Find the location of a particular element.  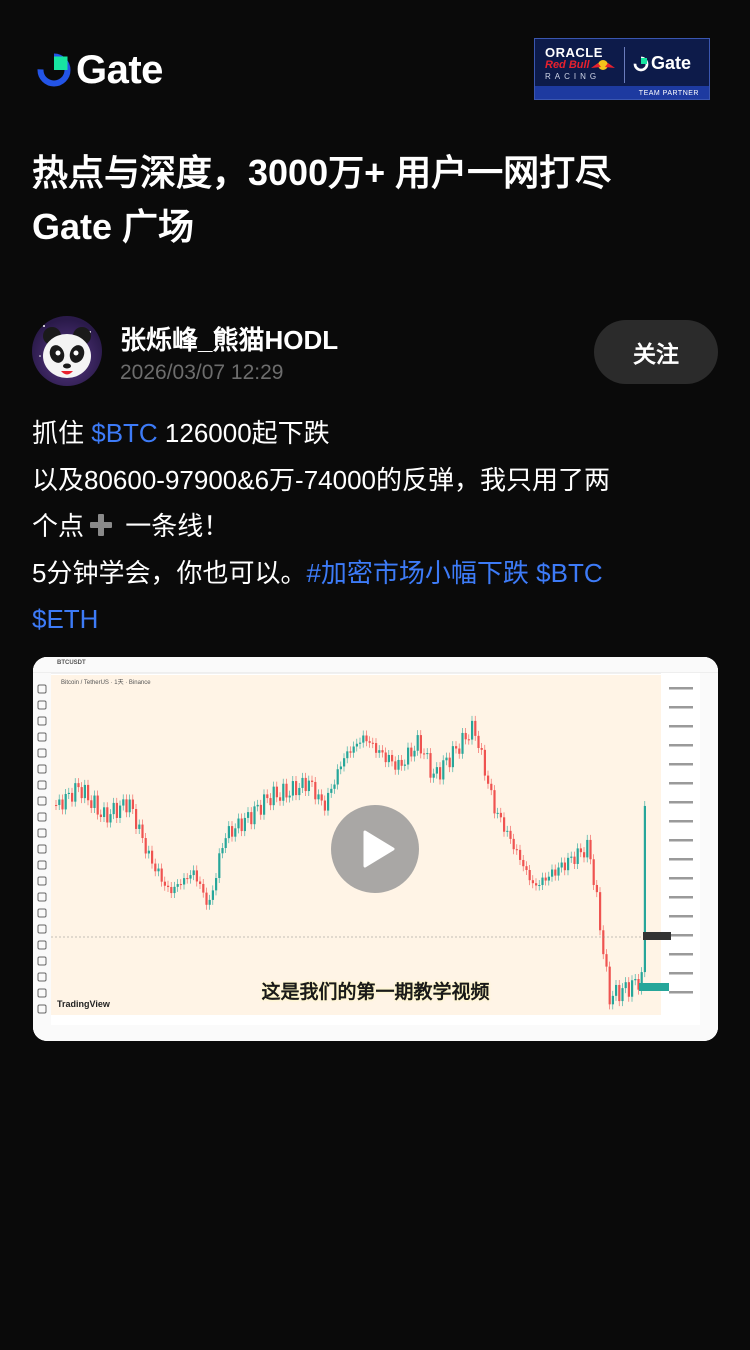

play-icon is located at coordinates (379, 849).